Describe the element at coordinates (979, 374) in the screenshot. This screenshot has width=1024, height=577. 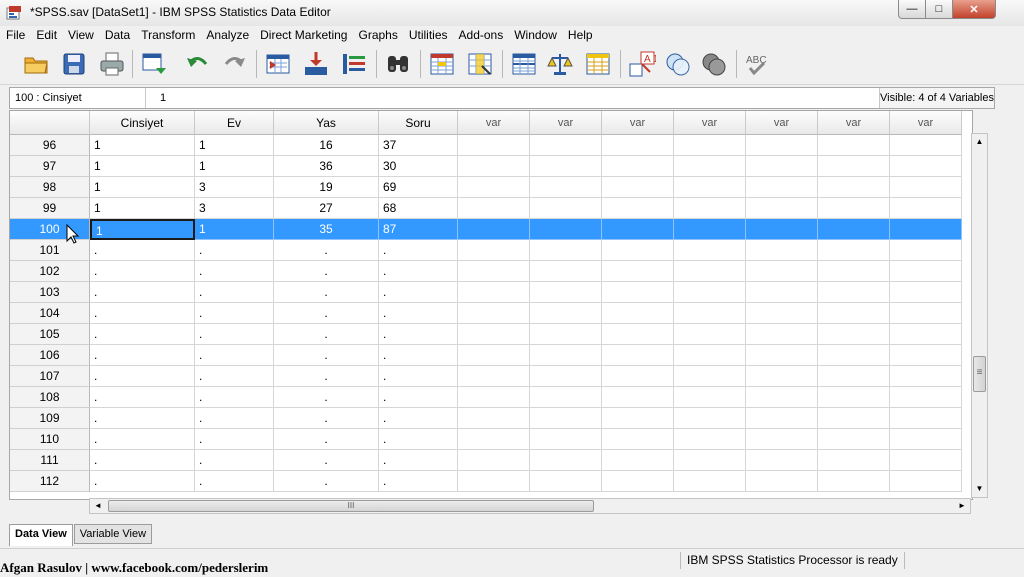
I see `vertical-scroll-thumb: ≡` at that location.